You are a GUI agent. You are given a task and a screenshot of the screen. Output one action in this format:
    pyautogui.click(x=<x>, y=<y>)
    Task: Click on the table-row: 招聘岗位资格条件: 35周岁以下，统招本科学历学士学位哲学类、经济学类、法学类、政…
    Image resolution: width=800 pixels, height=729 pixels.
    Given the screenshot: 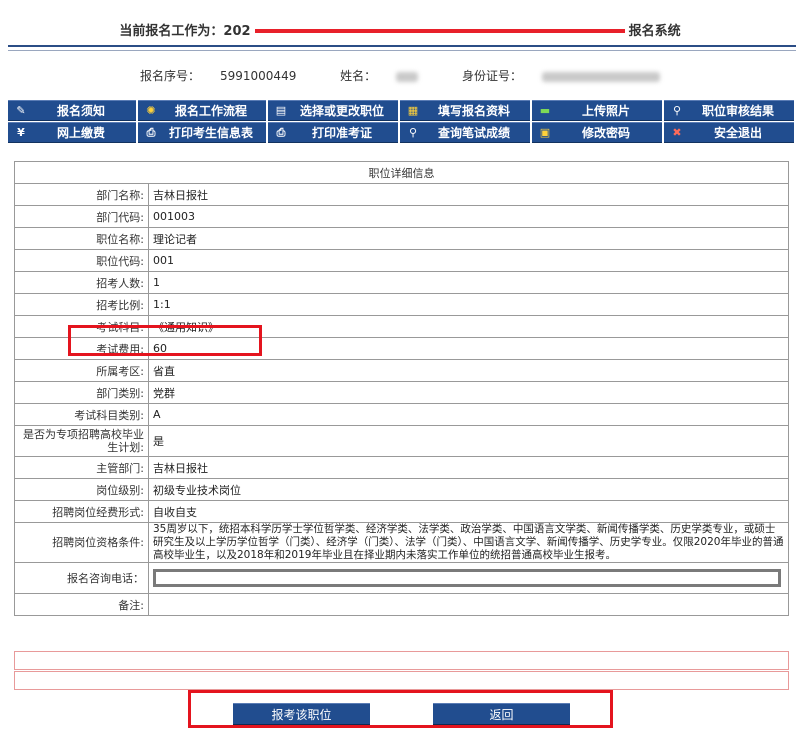 What is the action you would take?
    pyautogui.click(x=401, y=542)
    